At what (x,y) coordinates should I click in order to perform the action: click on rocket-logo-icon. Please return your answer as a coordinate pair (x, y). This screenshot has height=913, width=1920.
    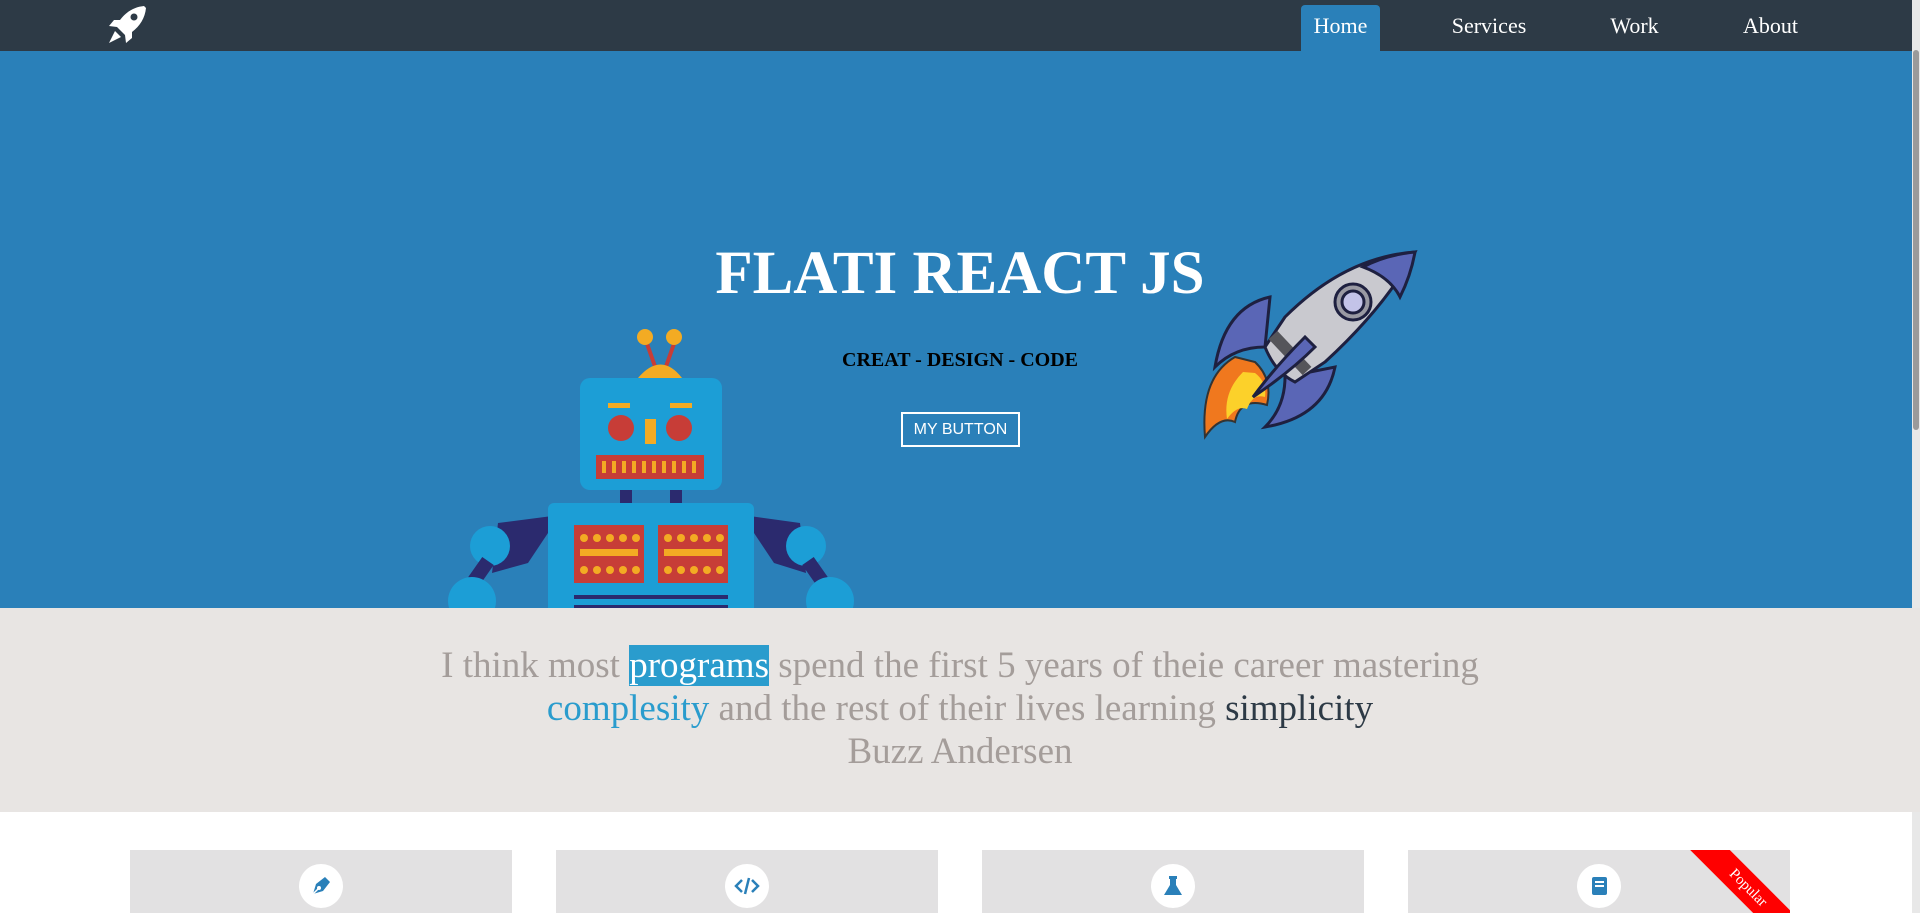
    Looking at the image, I should click on (127, 25).